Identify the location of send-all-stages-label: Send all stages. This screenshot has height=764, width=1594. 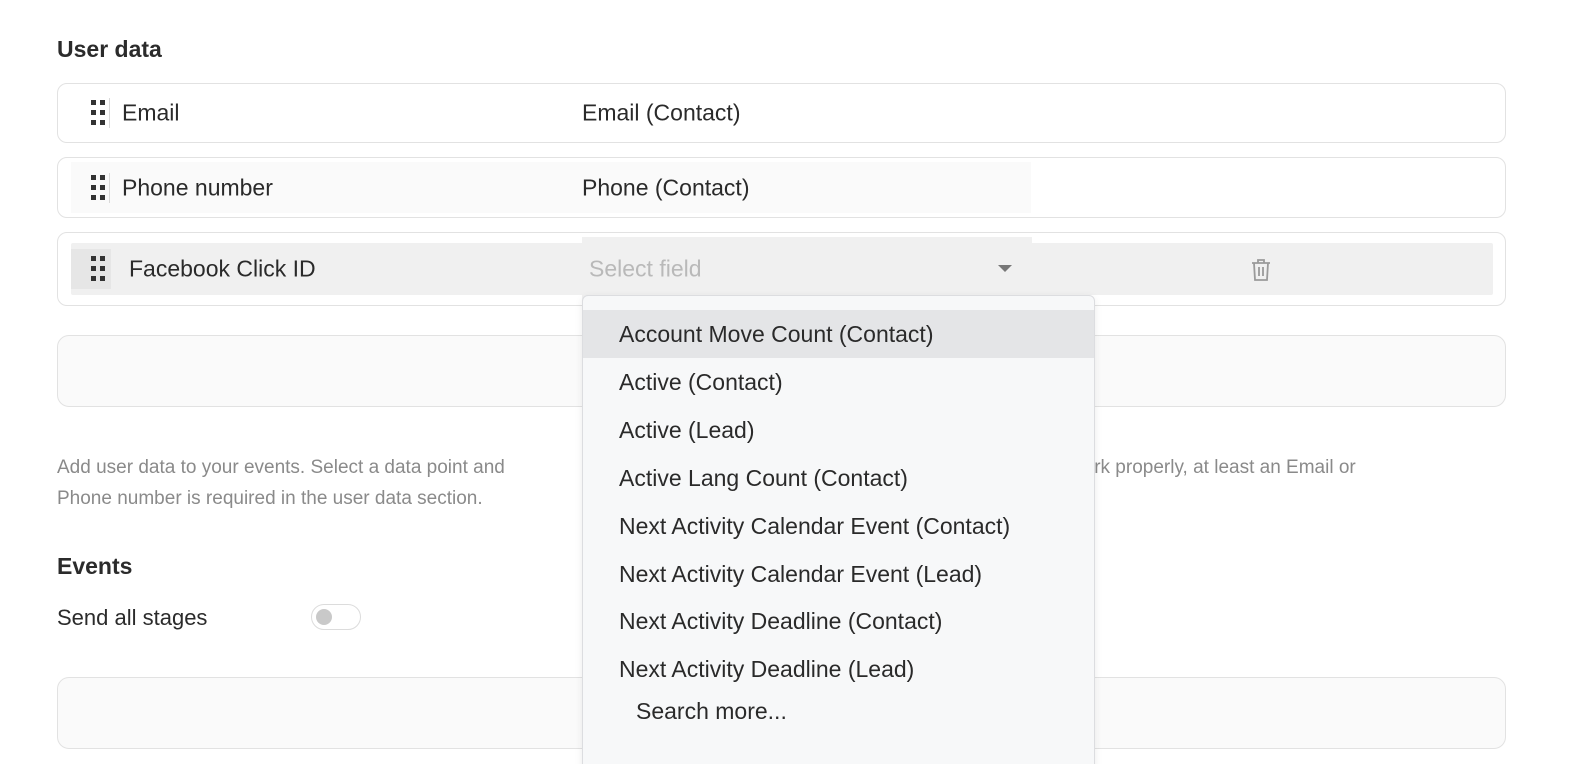
(132, 617).